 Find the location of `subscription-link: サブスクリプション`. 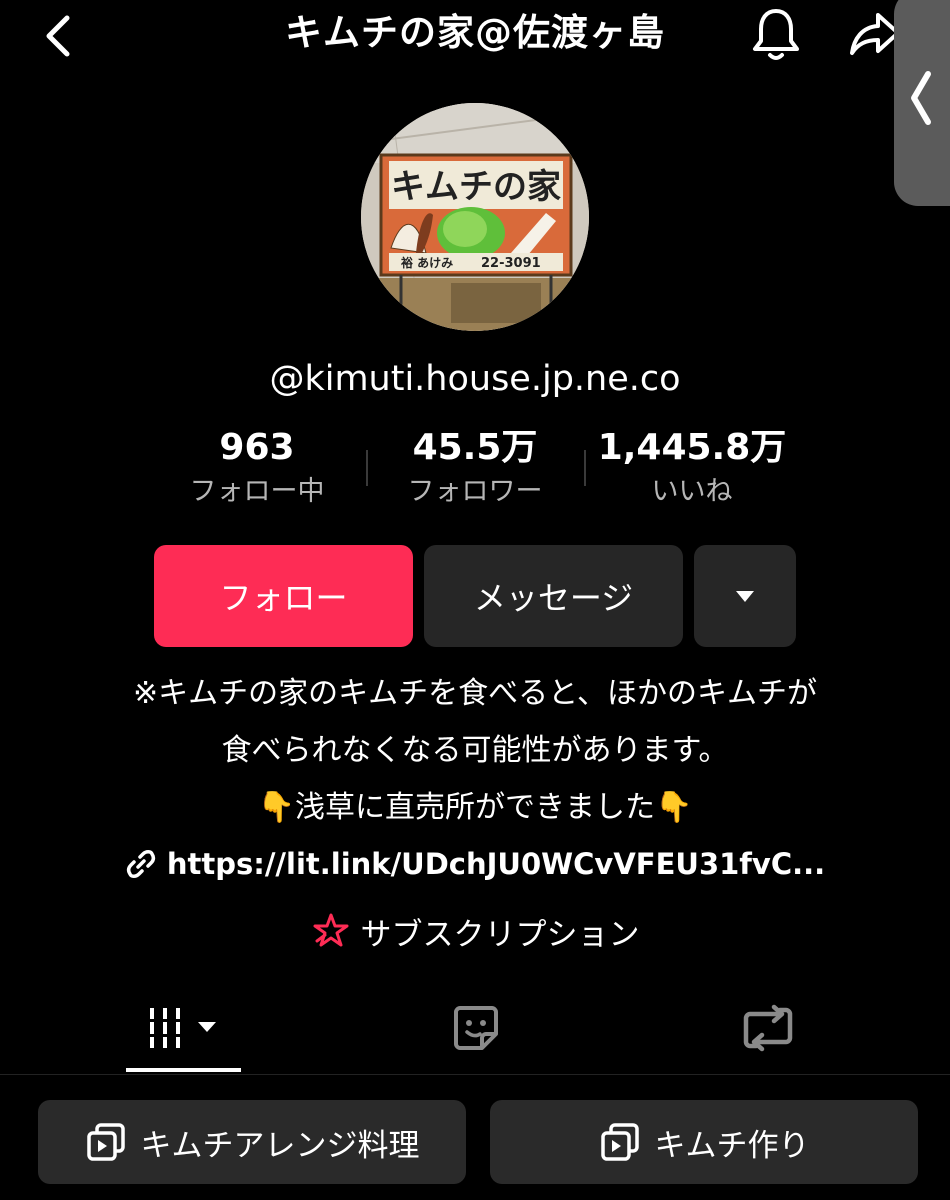

subscription-link: サブスクリプション is located at coordinates (475, 931).